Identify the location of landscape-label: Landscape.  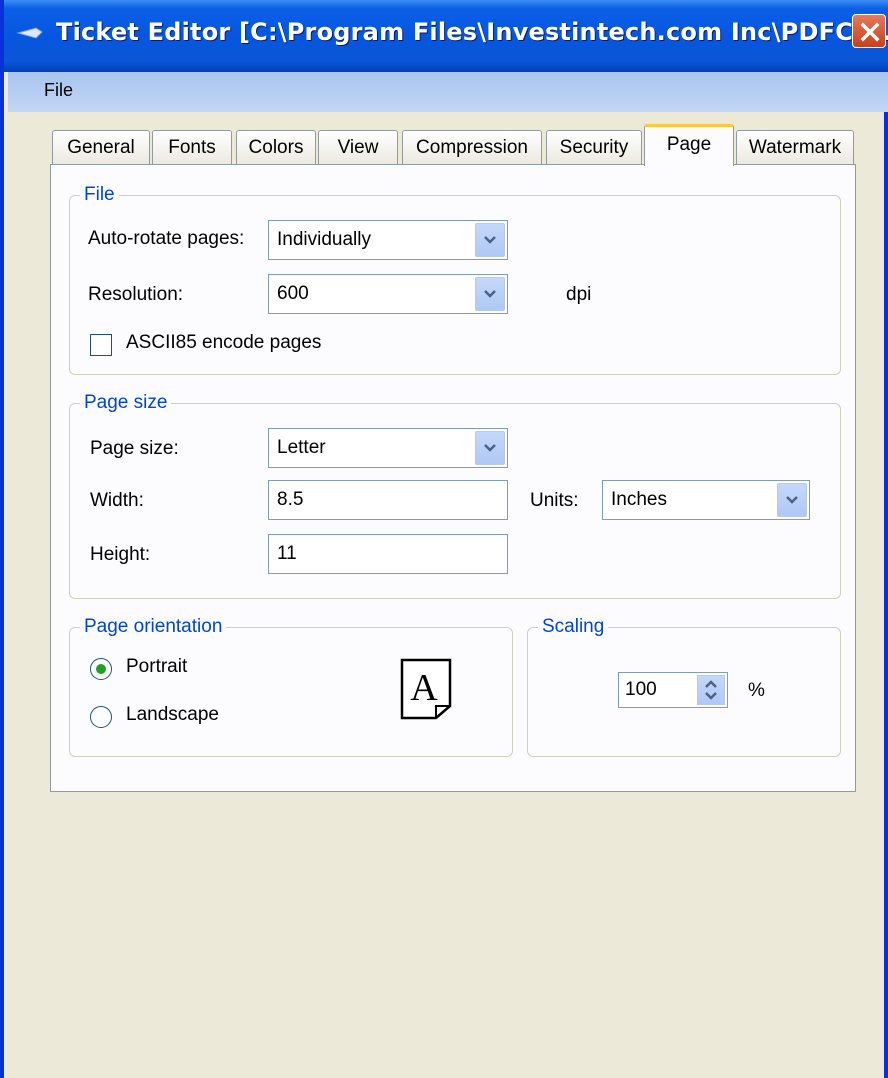
(172, 714).